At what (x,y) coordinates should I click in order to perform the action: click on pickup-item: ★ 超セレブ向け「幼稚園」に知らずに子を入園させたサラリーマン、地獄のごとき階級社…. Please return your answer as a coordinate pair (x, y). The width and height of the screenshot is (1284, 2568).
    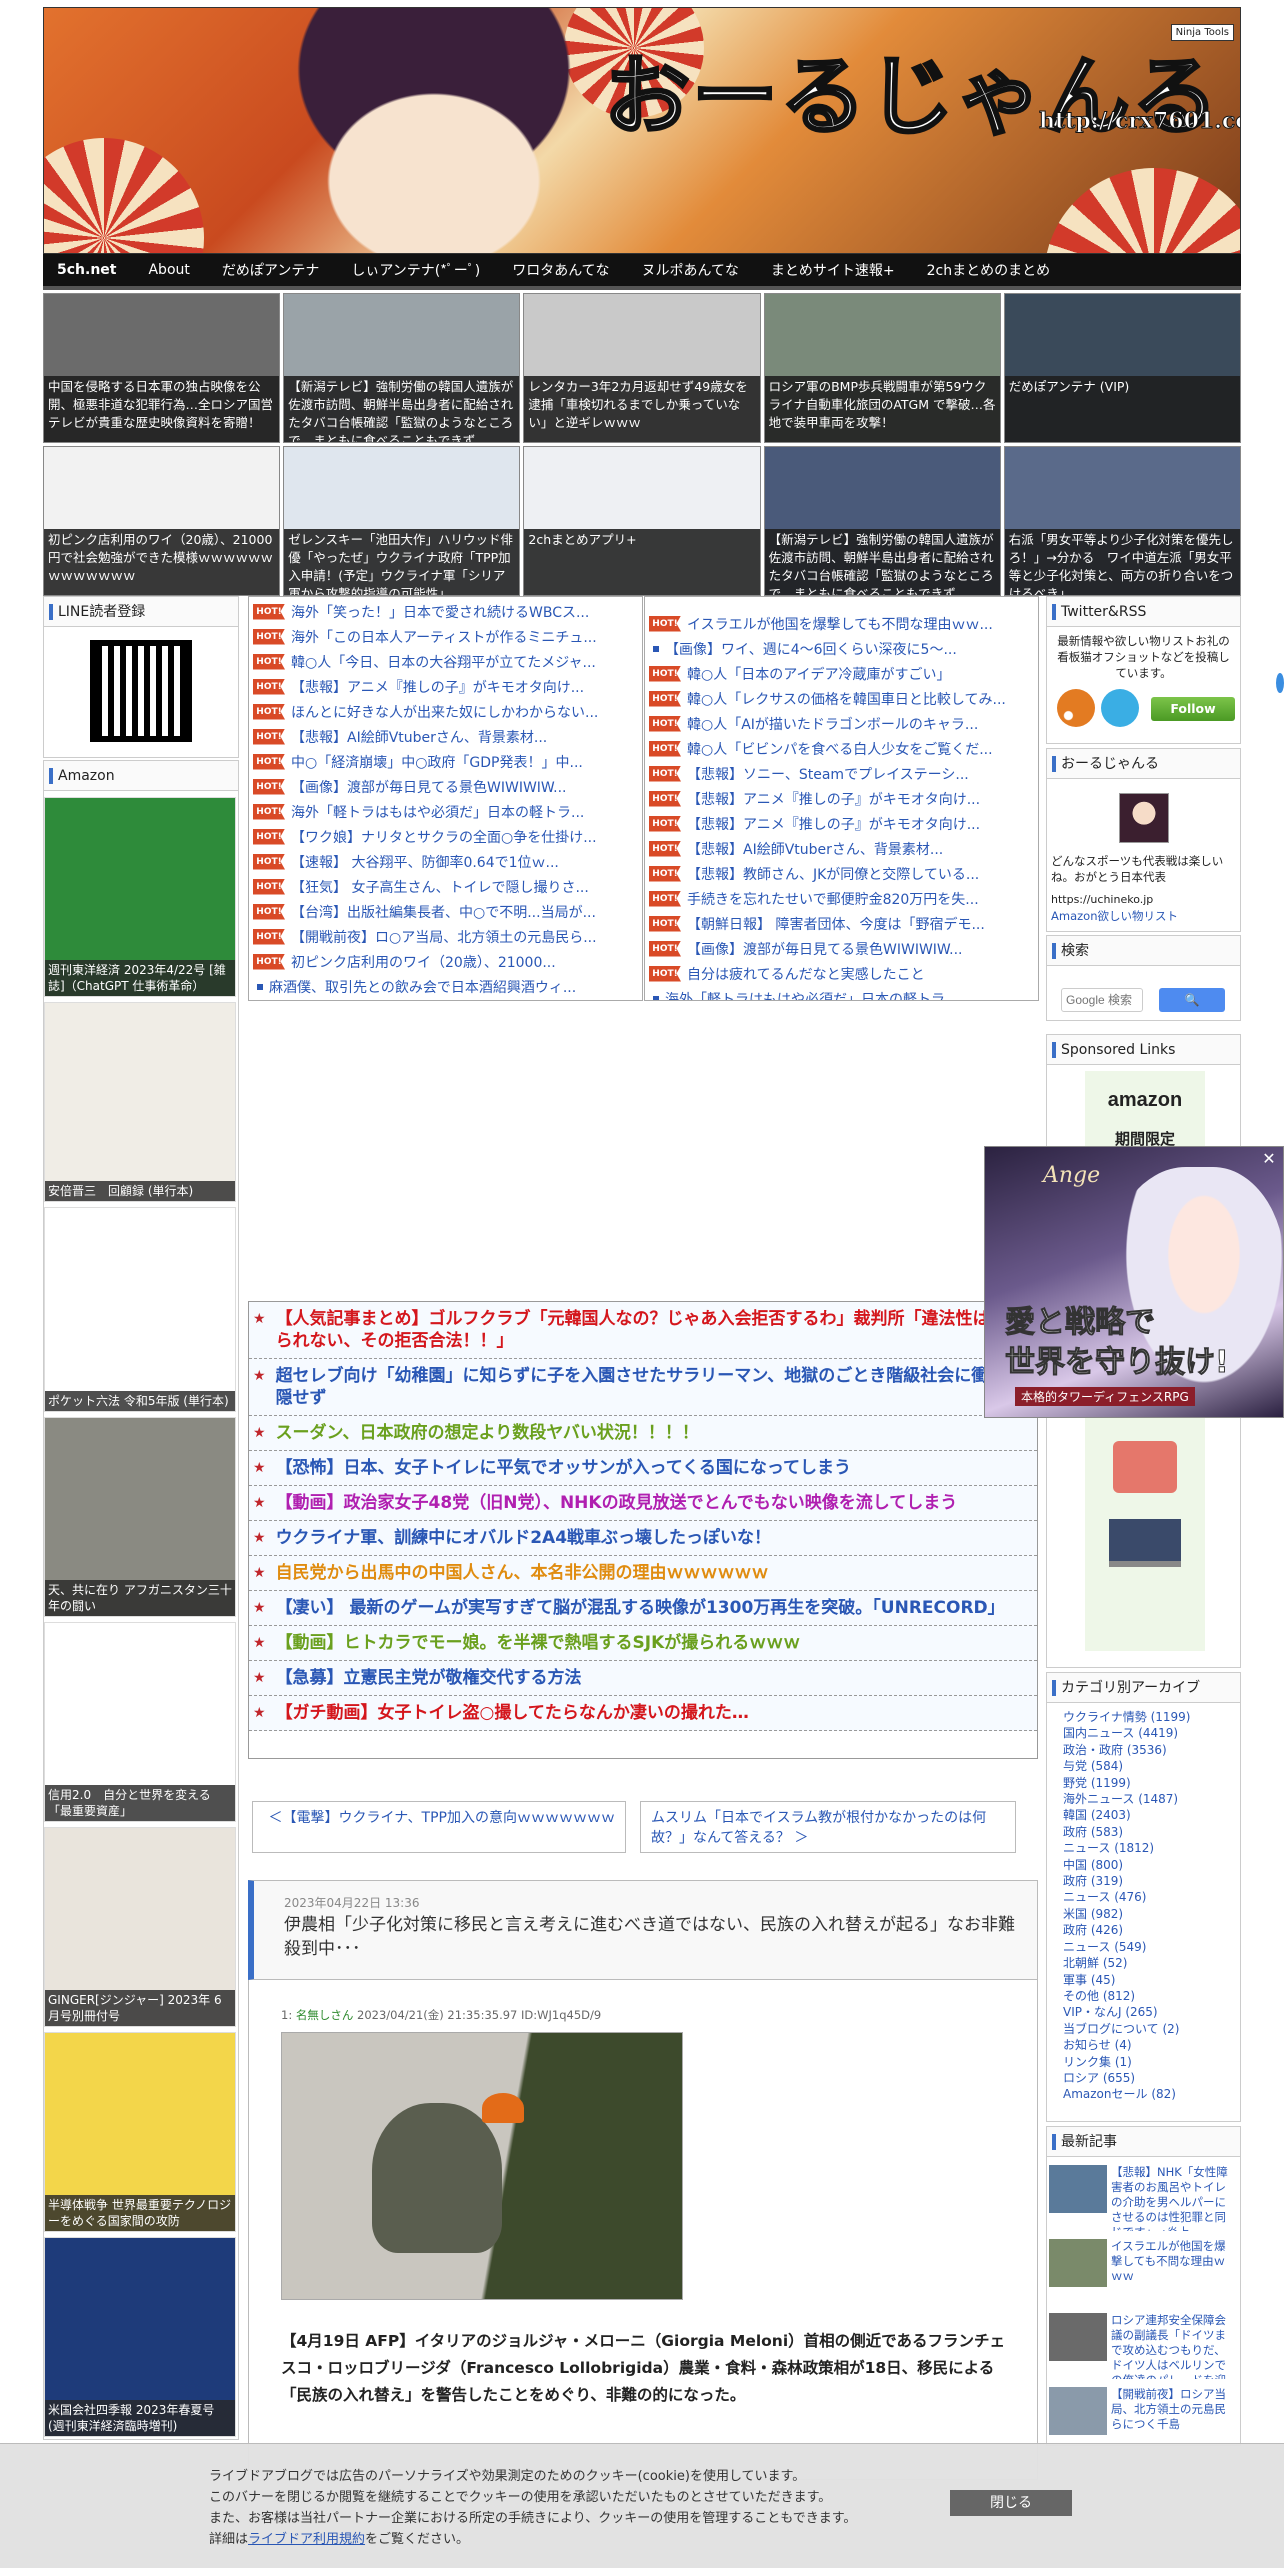
    Looking at the image, I should click on (643, 1387).